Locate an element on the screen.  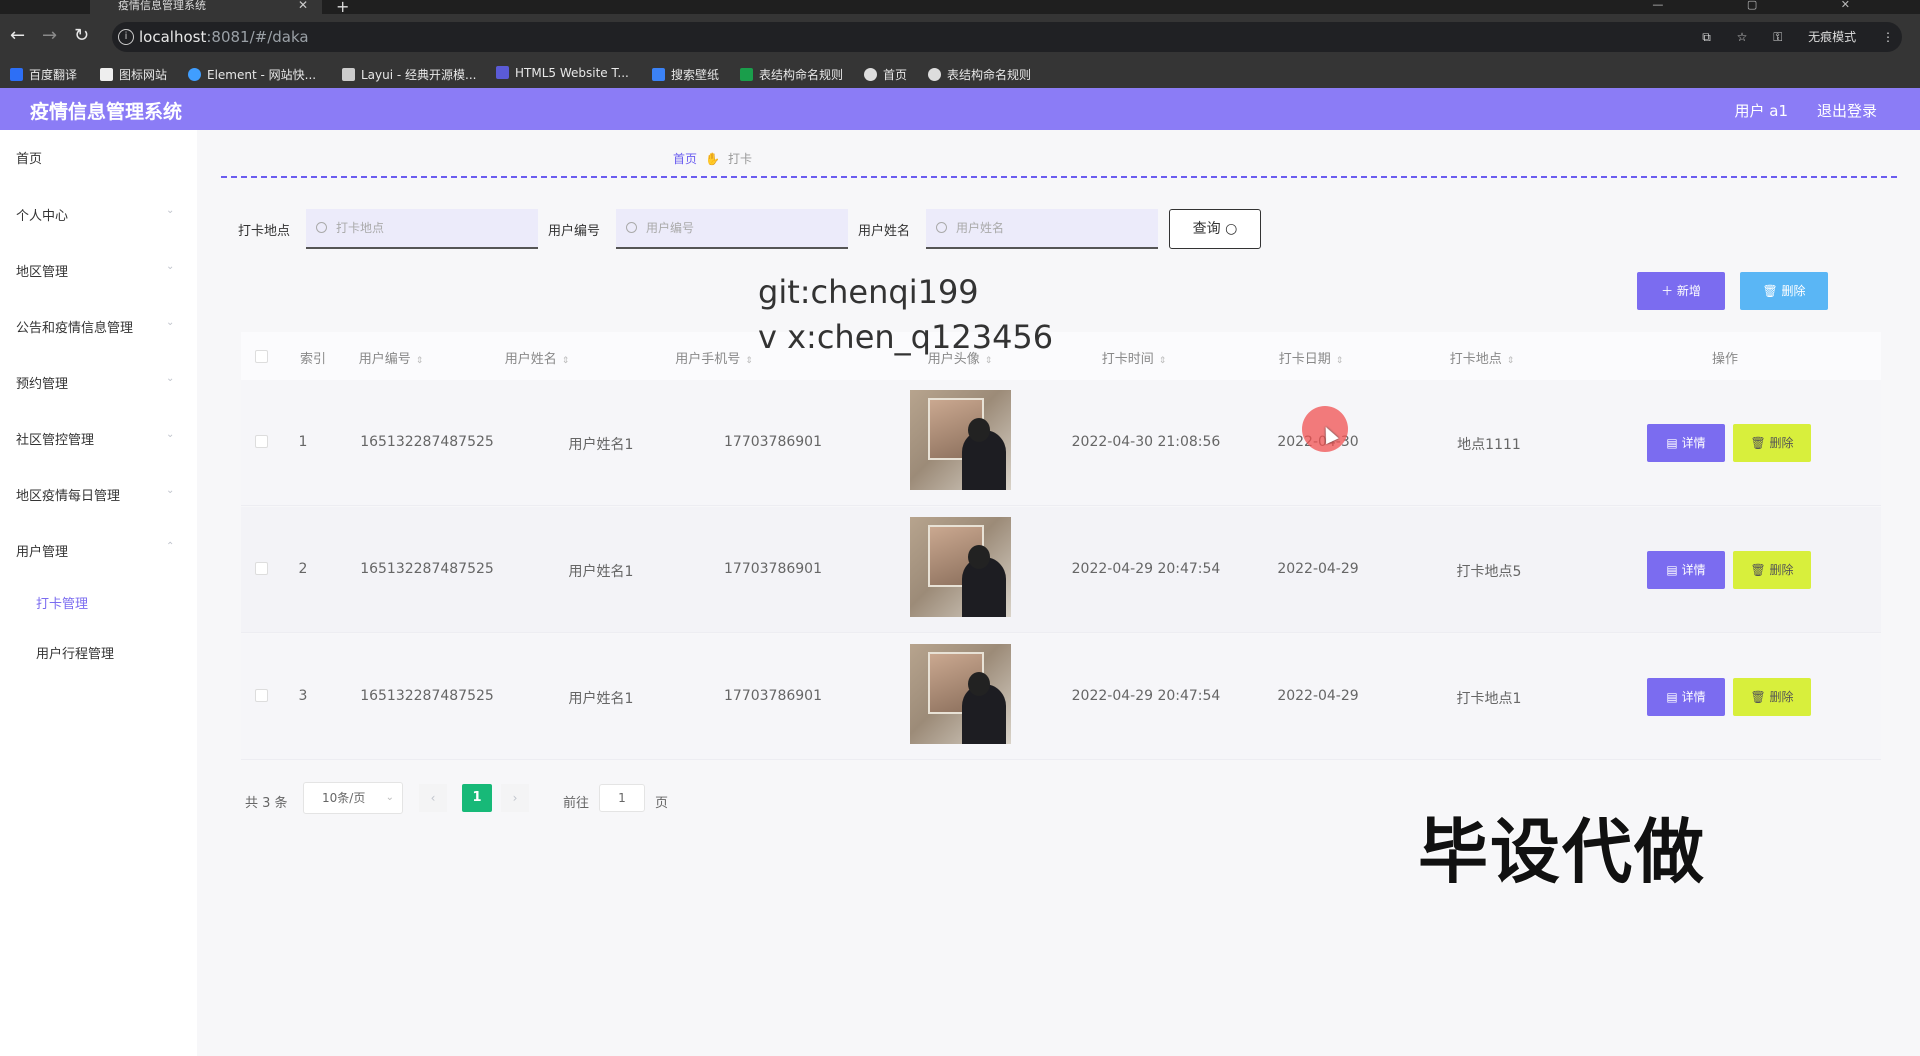
next-page-button: › is located at coordinates (515, 798).